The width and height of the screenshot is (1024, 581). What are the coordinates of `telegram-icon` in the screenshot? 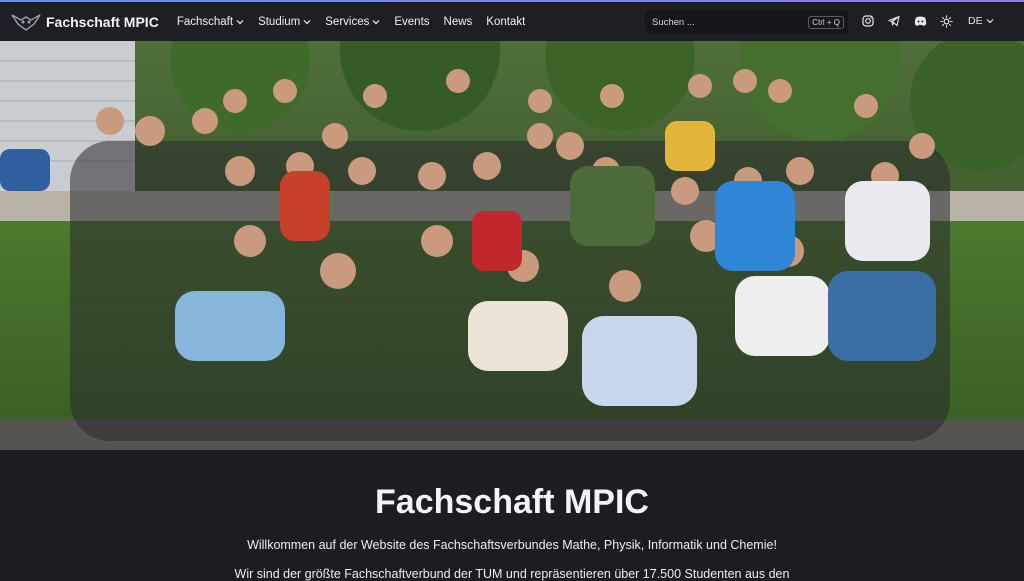 It's located at (894, 21).